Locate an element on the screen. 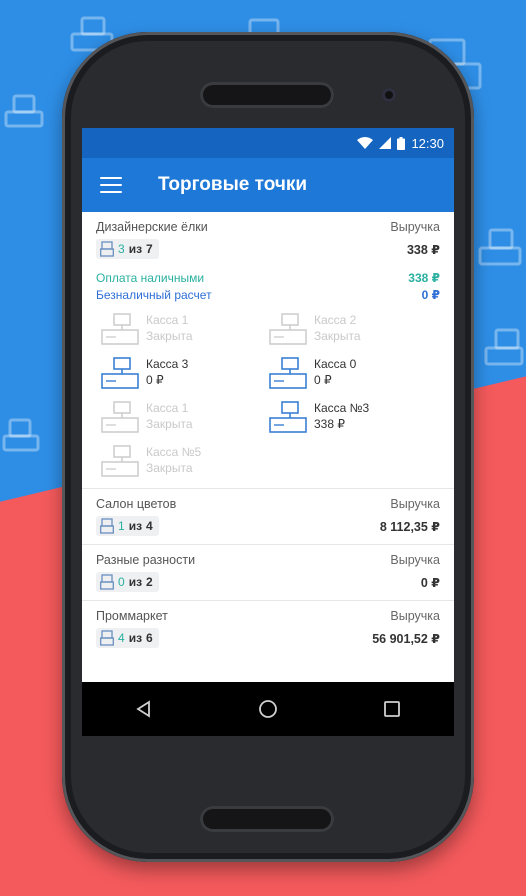 Image resolution: width=526 pixels, height=896 pixels. recent-apps-icon is located at coordinates (392, 709).